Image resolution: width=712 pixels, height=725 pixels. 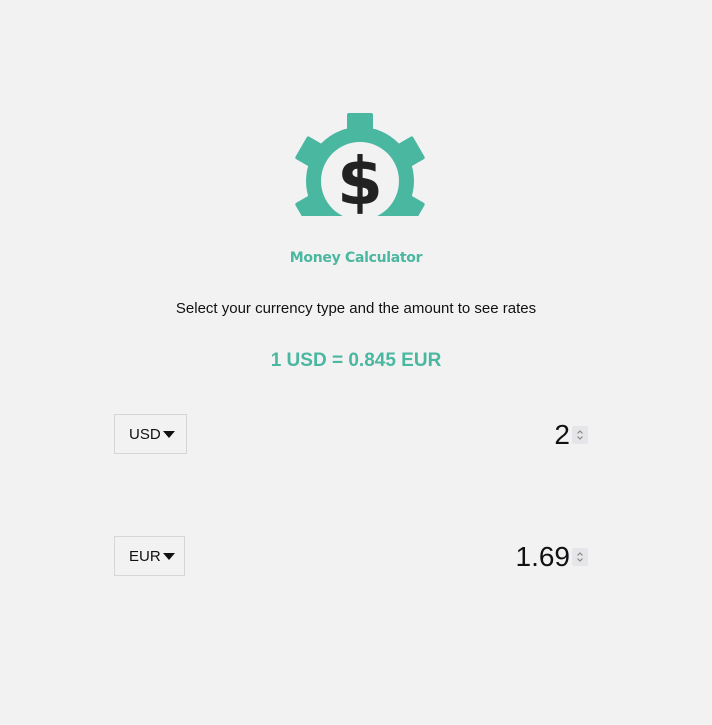 I want to click on rate-target-currency: EUR, so click(x=421, y=360).